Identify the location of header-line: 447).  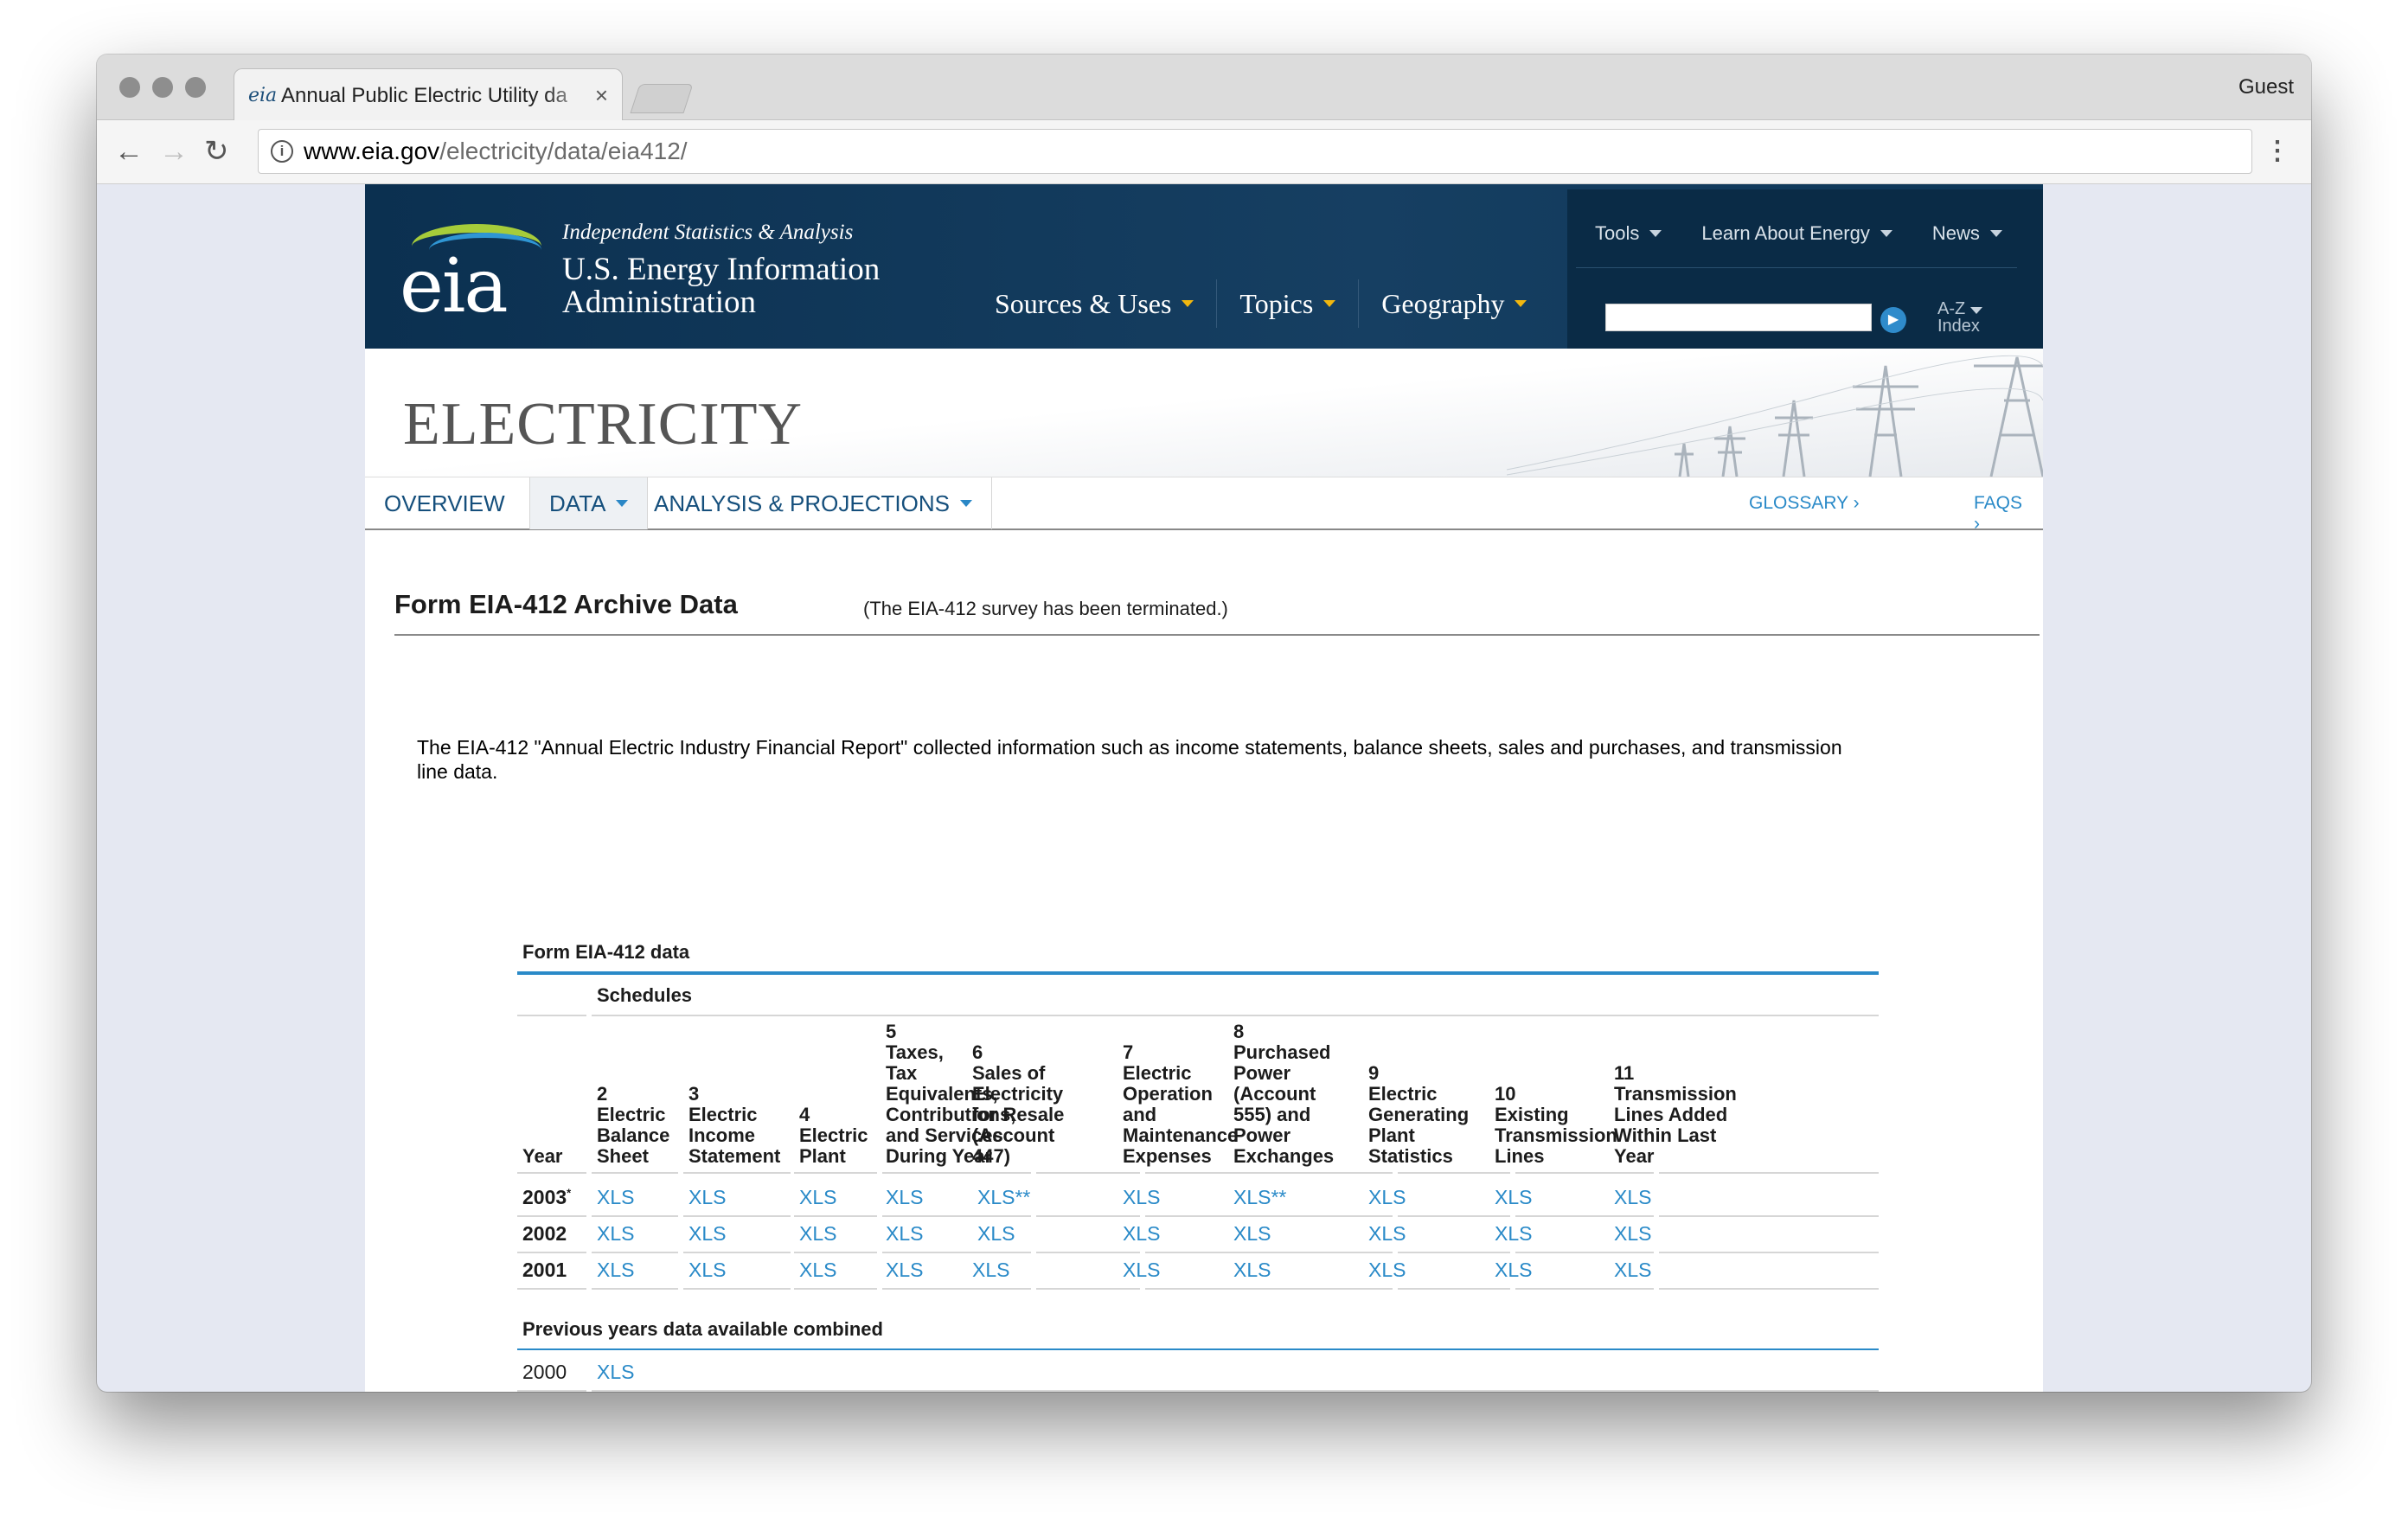
(991, 1156).